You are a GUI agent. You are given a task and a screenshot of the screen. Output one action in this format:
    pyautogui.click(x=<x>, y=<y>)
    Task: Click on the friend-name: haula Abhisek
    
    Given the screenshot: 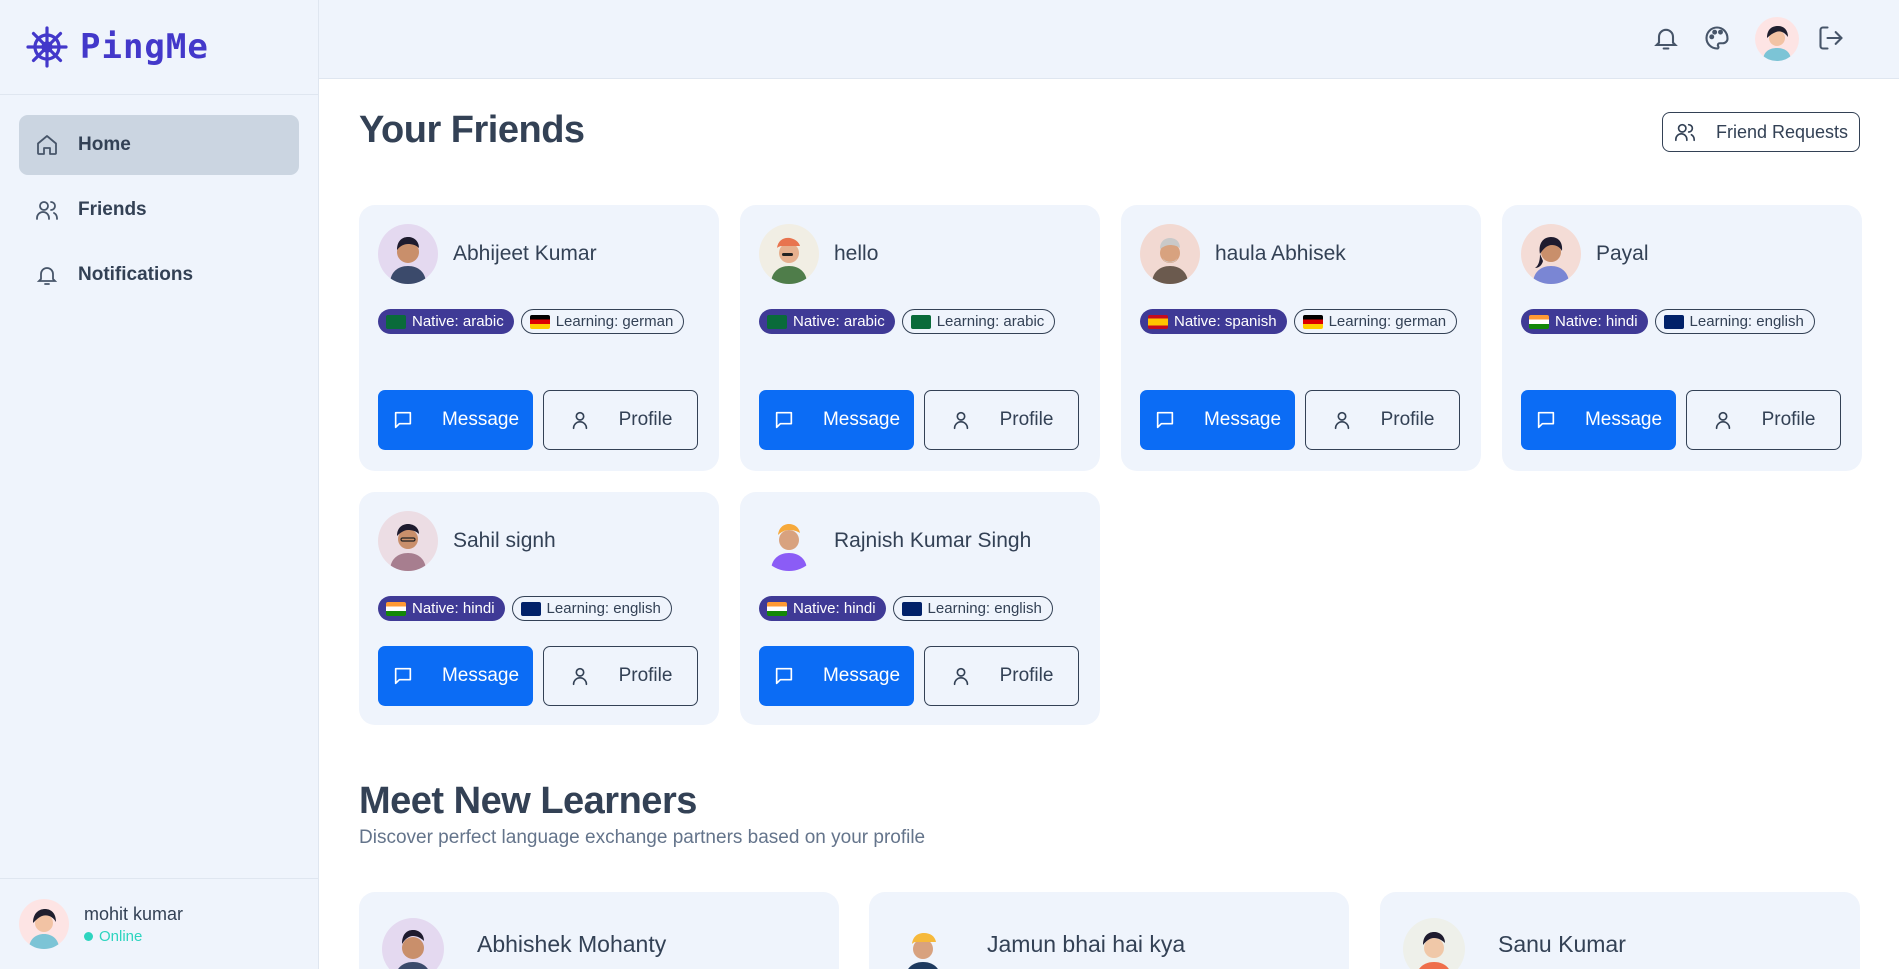 What is the action you would take?
    pyautogui.click(x=1280, y=253)
    